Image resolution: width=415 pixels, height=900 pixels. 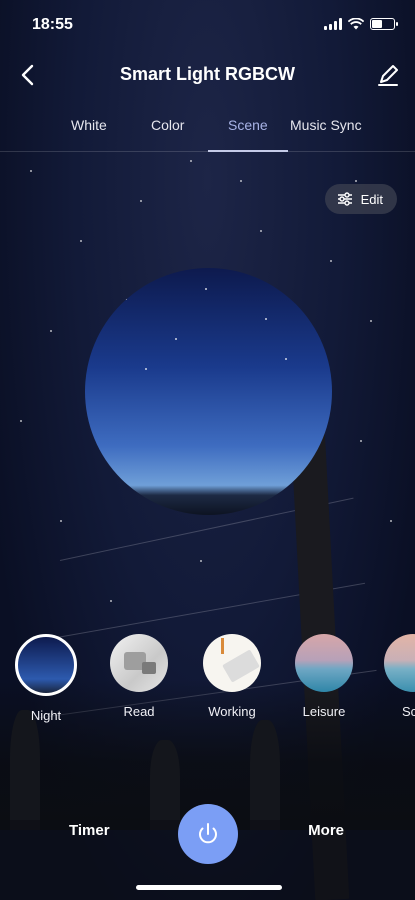 What do you see at coordinates (207, 131) in the screenshot?
I see `tab-bar: White Color Scene Music Sync` at bounding box center [207, 131].